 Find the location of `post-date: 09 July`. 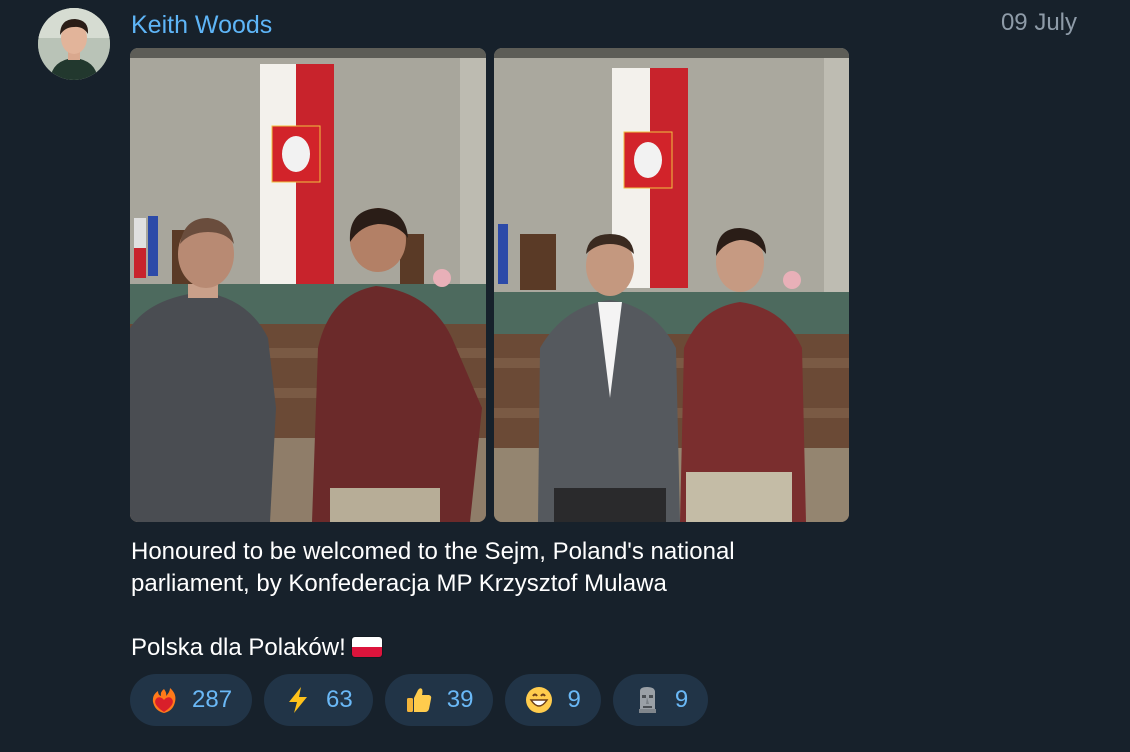

post-date: 09 July is located at coordinates (1038, 22).